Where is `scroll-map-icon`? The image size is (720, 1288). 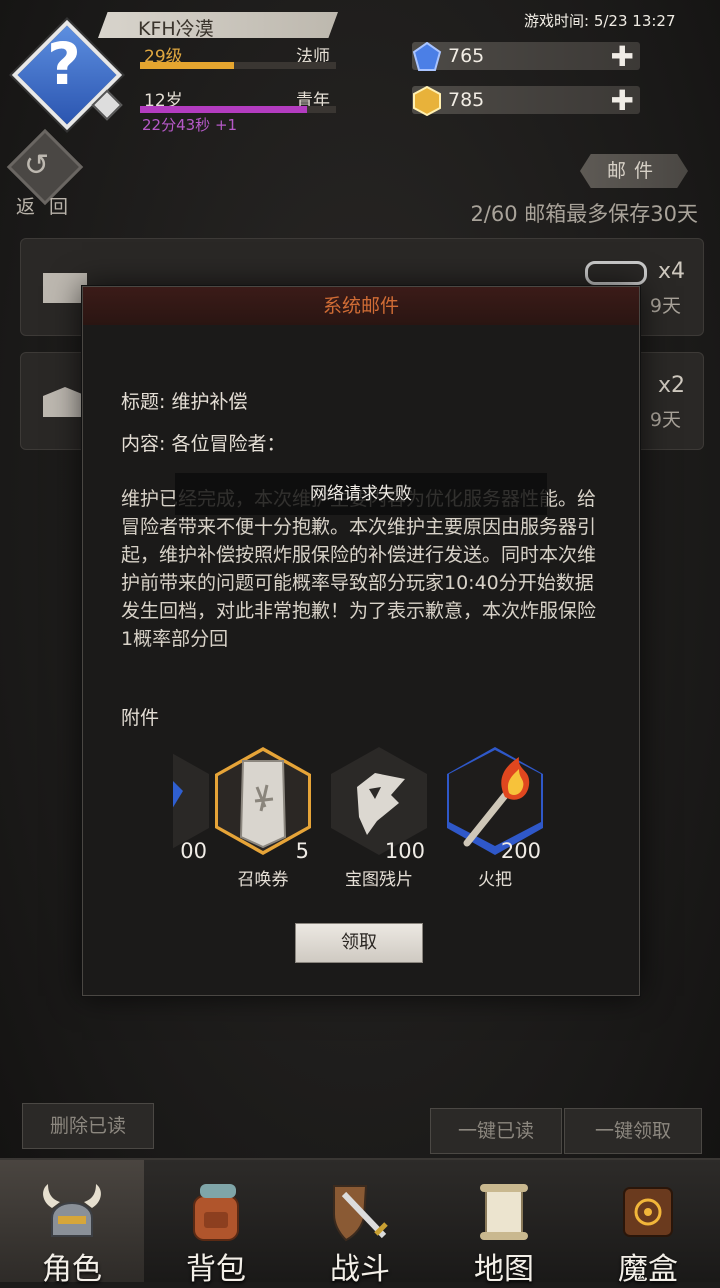 scroll-map-icon is located at coordinates (504, 1212).